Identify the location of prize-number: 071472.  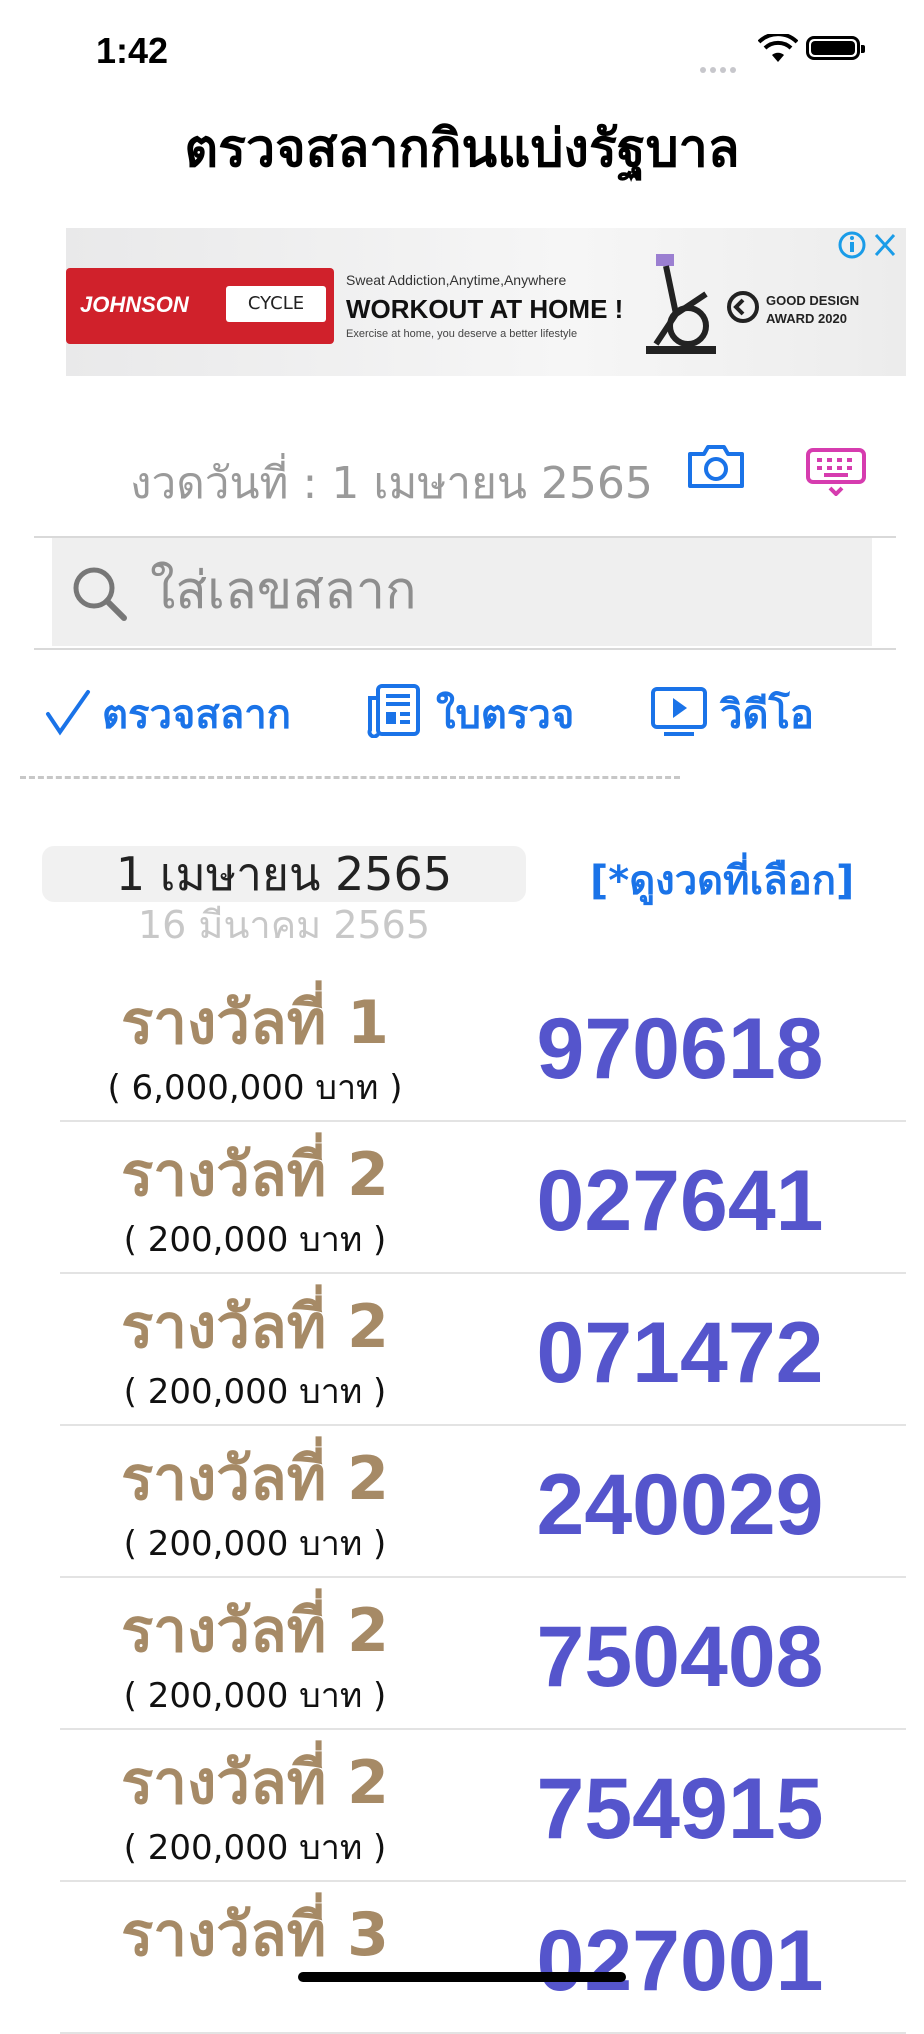
(680, 1353).